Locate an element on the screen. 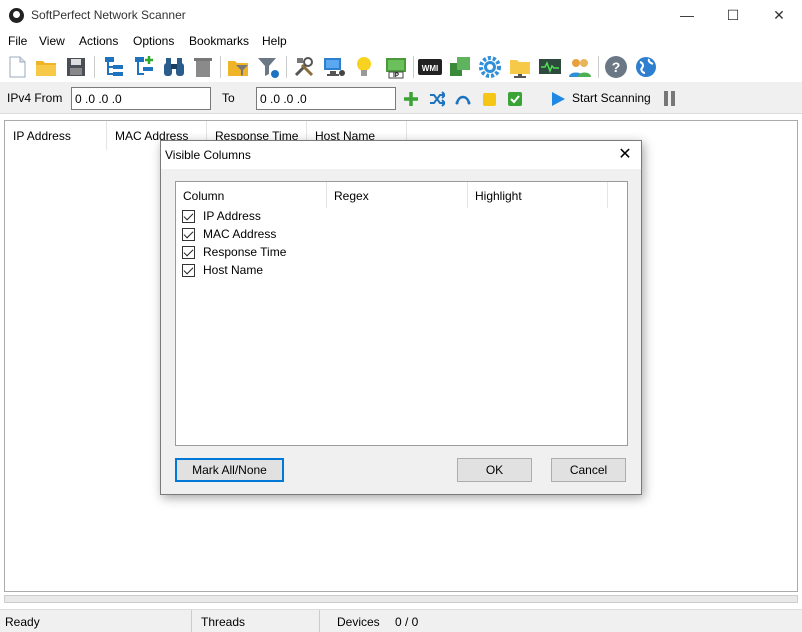 Image resolution: width=802 pixels, height=632 pixels. add-tree-icon is located at coordinates (144, 67).